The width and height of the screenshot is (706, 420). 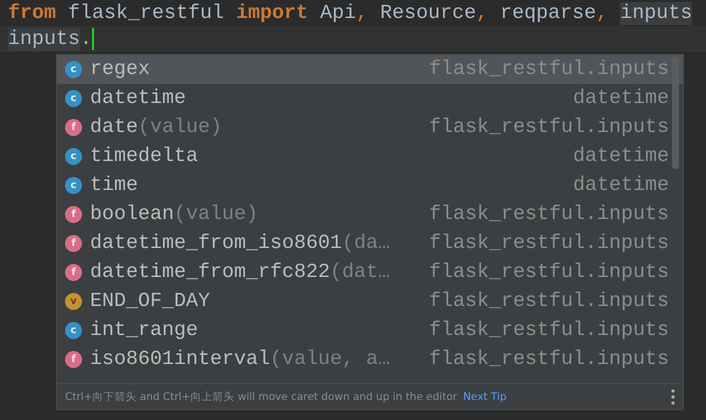 I want to click on completion-item: f datetime_from_rfc822(dat… flask_restful.inputs, so click(x=370, y=272).